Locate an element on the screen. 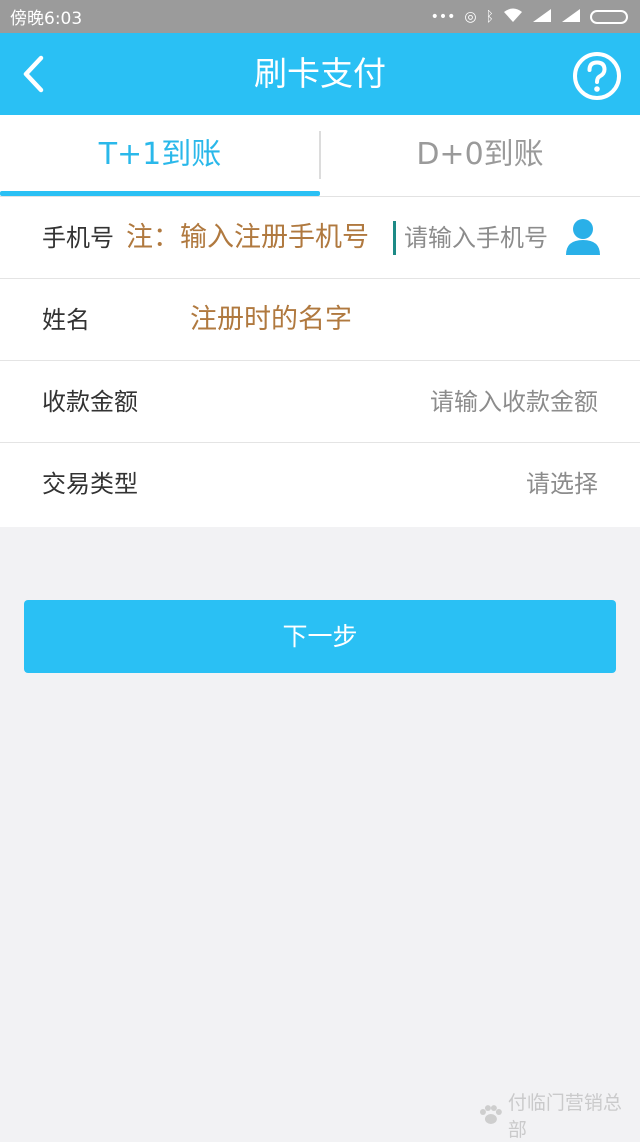  nav-bar: 刷卡支付 is located at coordinates (320, 74).